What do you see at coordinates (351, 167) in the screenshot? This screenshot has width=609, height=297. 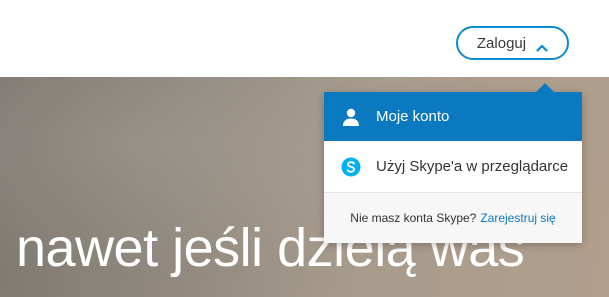 I see `skype-icon` at bounding box center [351, 167].